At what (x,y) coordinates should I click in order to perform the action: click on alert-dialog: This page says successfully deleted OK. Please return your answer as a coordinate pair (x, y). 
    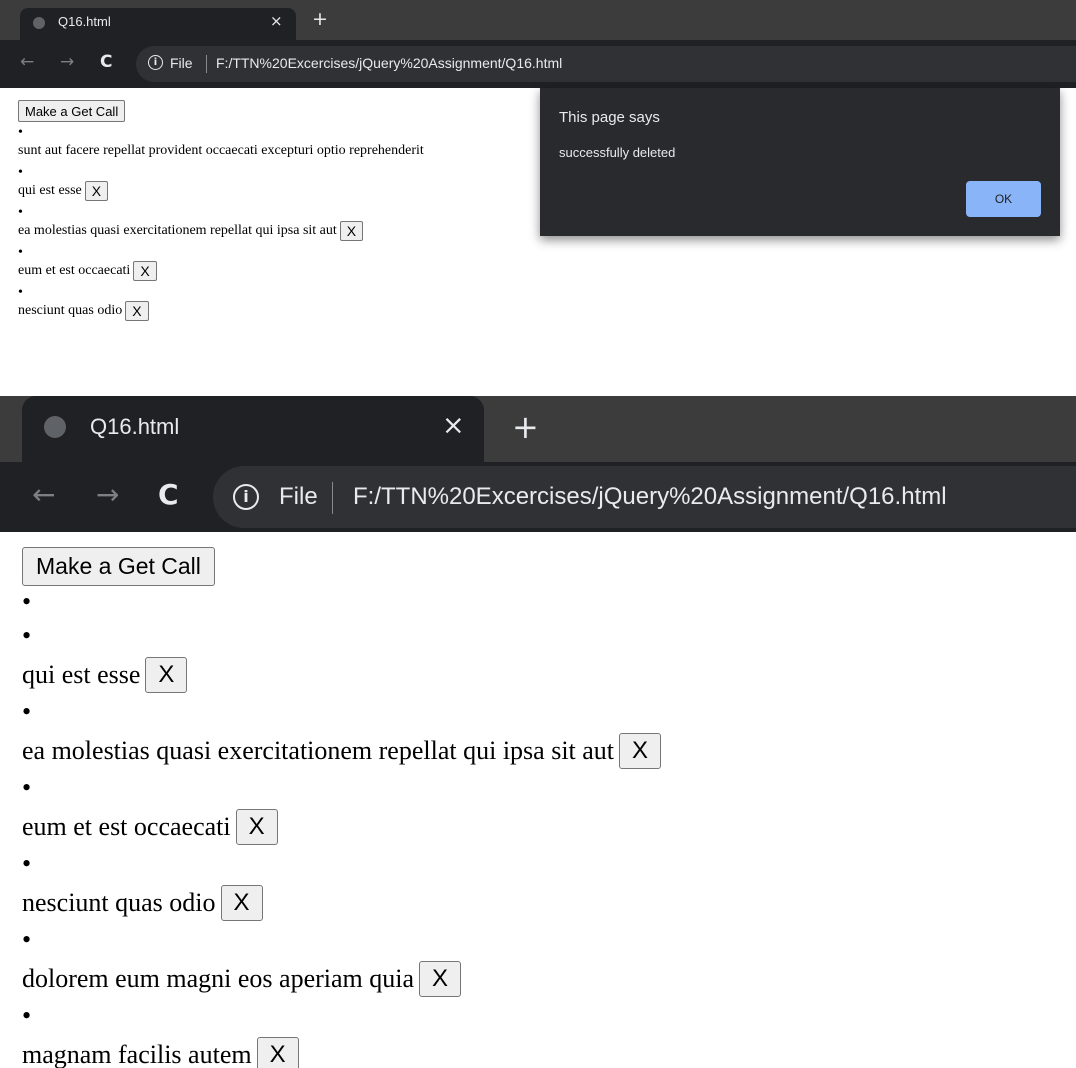
    Looking at the image, I should click on (800, 162).